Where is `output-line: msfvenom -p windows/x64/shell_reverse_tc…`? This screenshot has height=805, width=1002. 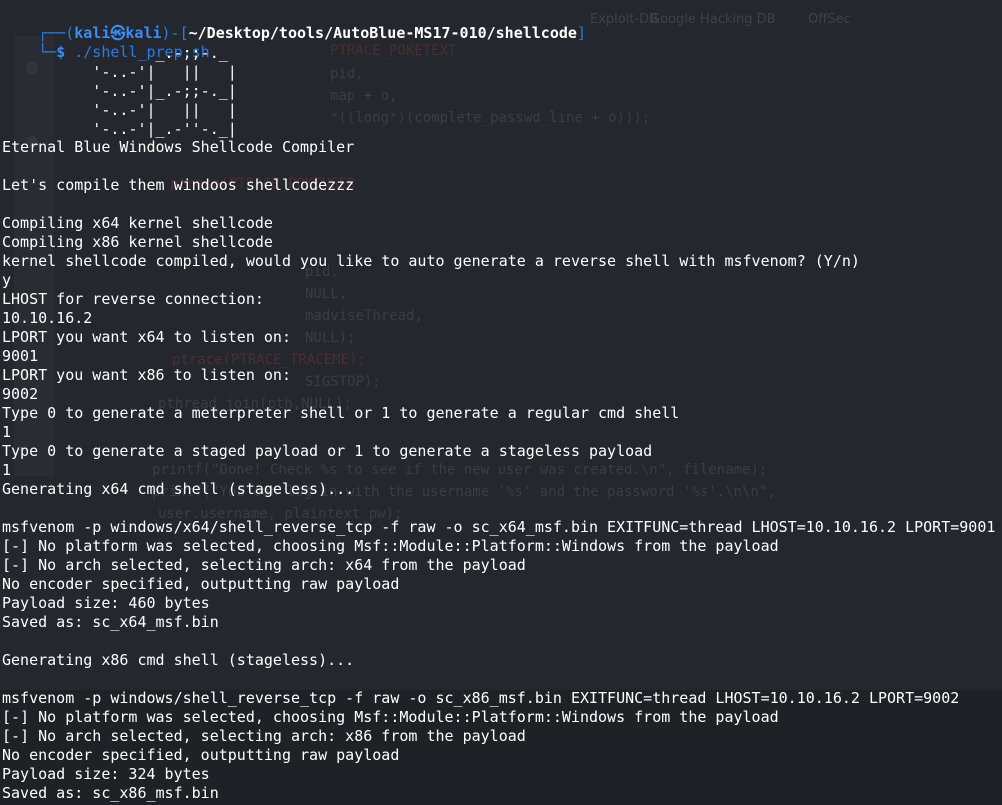
output-line: msfvenom -p windows/x64/shell_reverse_tc… is located at coordinates (499, 527).